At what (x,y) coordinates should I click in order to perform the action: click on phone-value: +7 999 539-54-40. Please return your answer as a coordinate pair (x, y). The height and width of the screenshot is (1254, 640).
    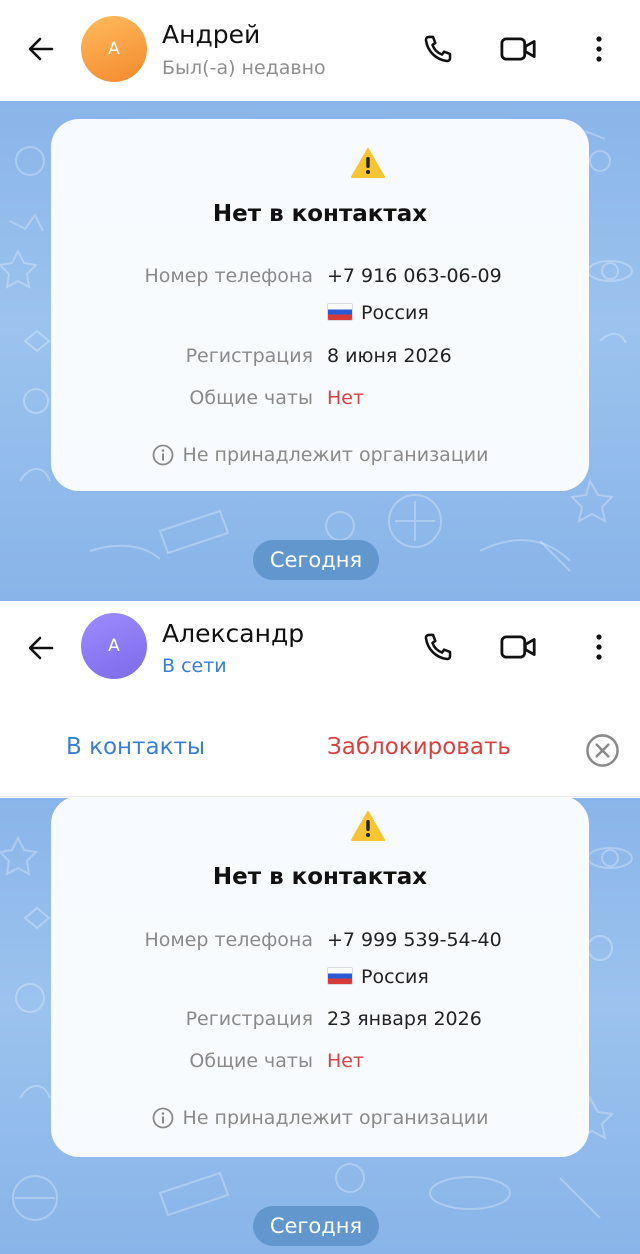
    Looking at the image, I should click on (414, 940).